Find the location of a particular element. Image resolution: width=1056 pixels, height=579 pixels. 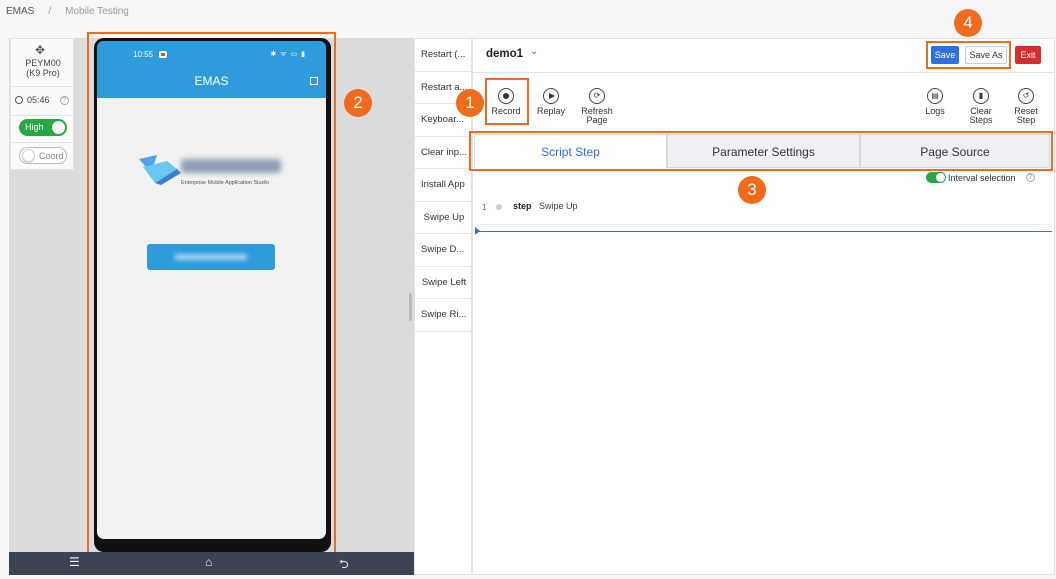

resize-handle is located at coordinates (410, 307).